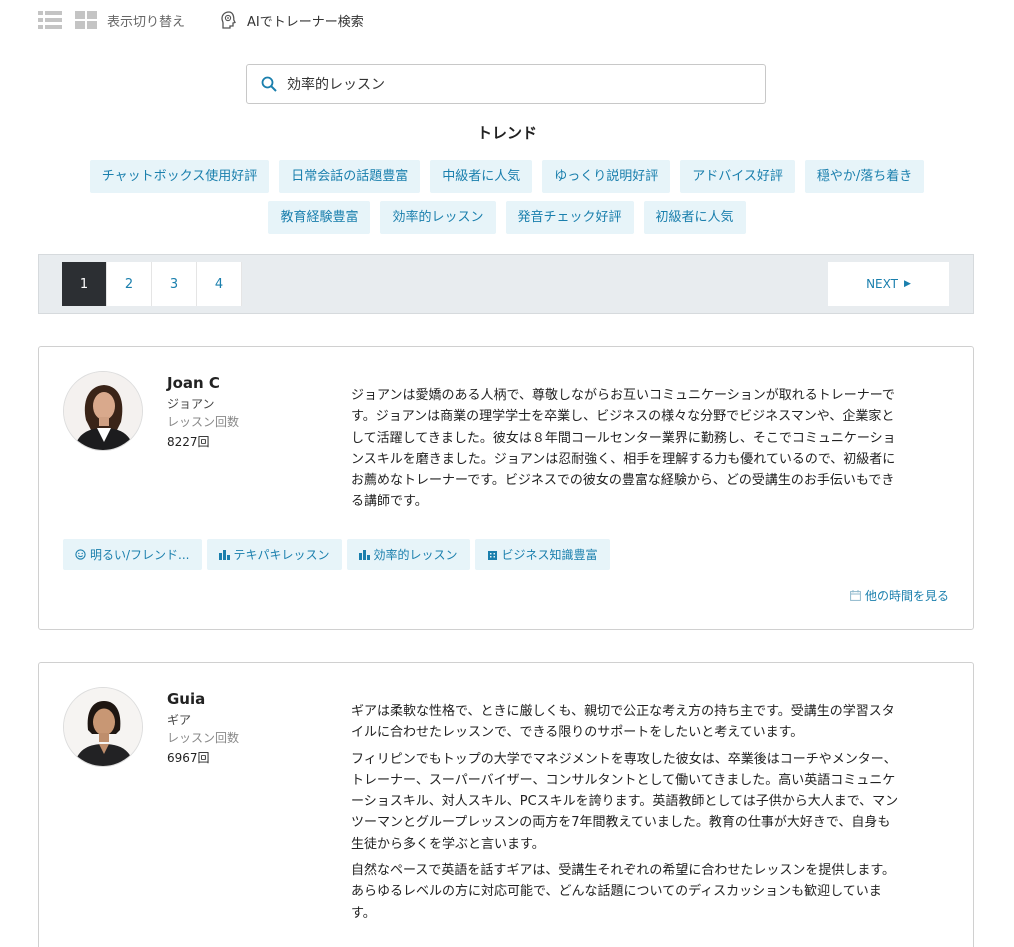  What do you see at coordinates (855, 595) in the screenshot?
I see `calendar-icon` at bounding box center [855, 595].